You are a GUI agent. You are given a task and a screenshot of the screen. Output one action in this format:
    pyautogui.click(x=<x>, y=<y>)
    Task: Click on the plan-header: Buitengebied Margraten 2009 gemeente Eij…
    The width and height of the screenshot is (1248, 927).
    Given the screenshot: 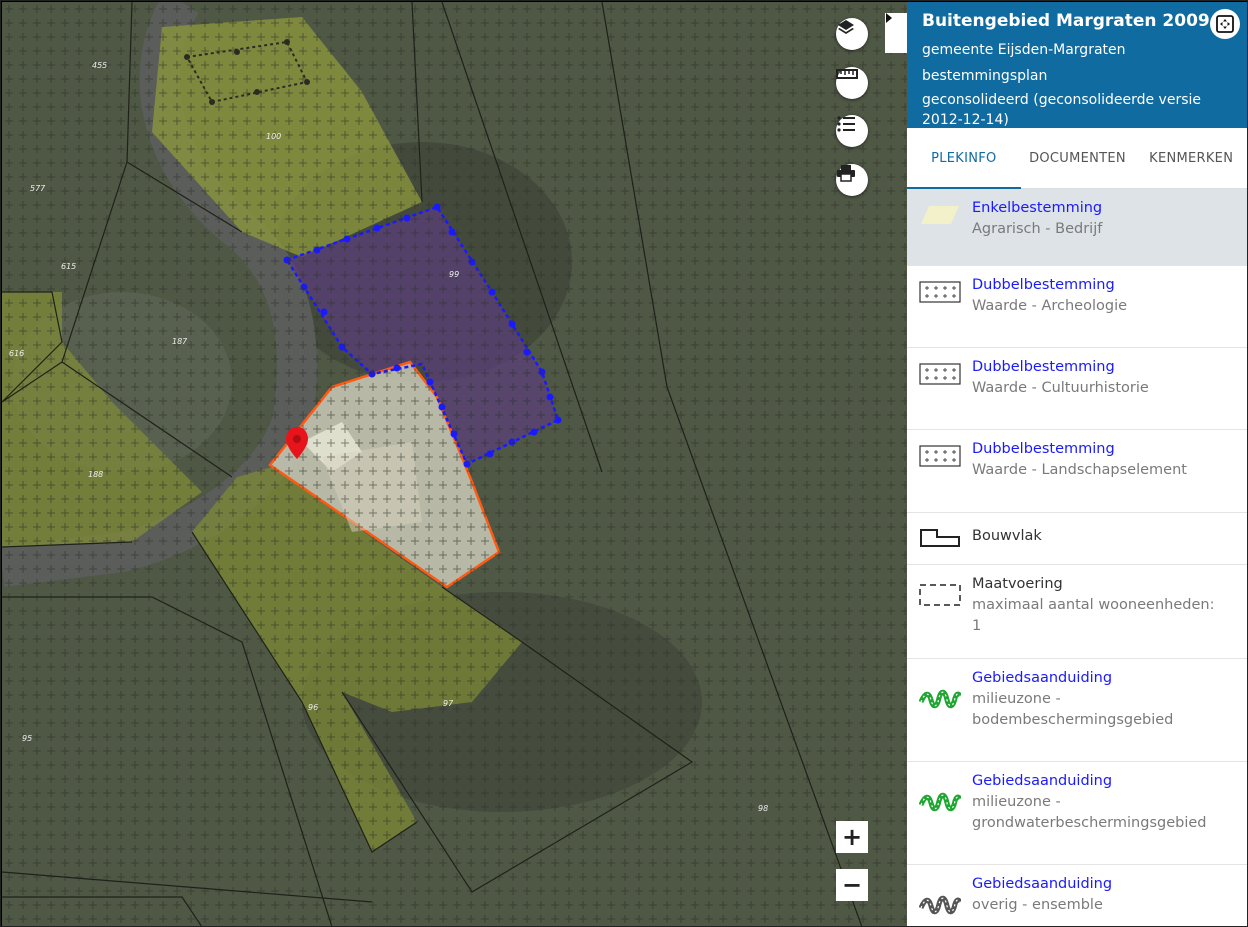 What is the action you would take?
    pyautogui.click(x=1077, y=65)
    